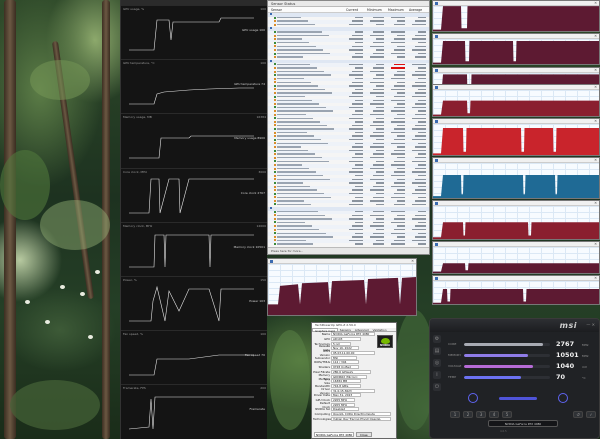 Image resolution: width=600 pixels, height=439 pixels. I want to click on fan-icon, so click(473, 398).